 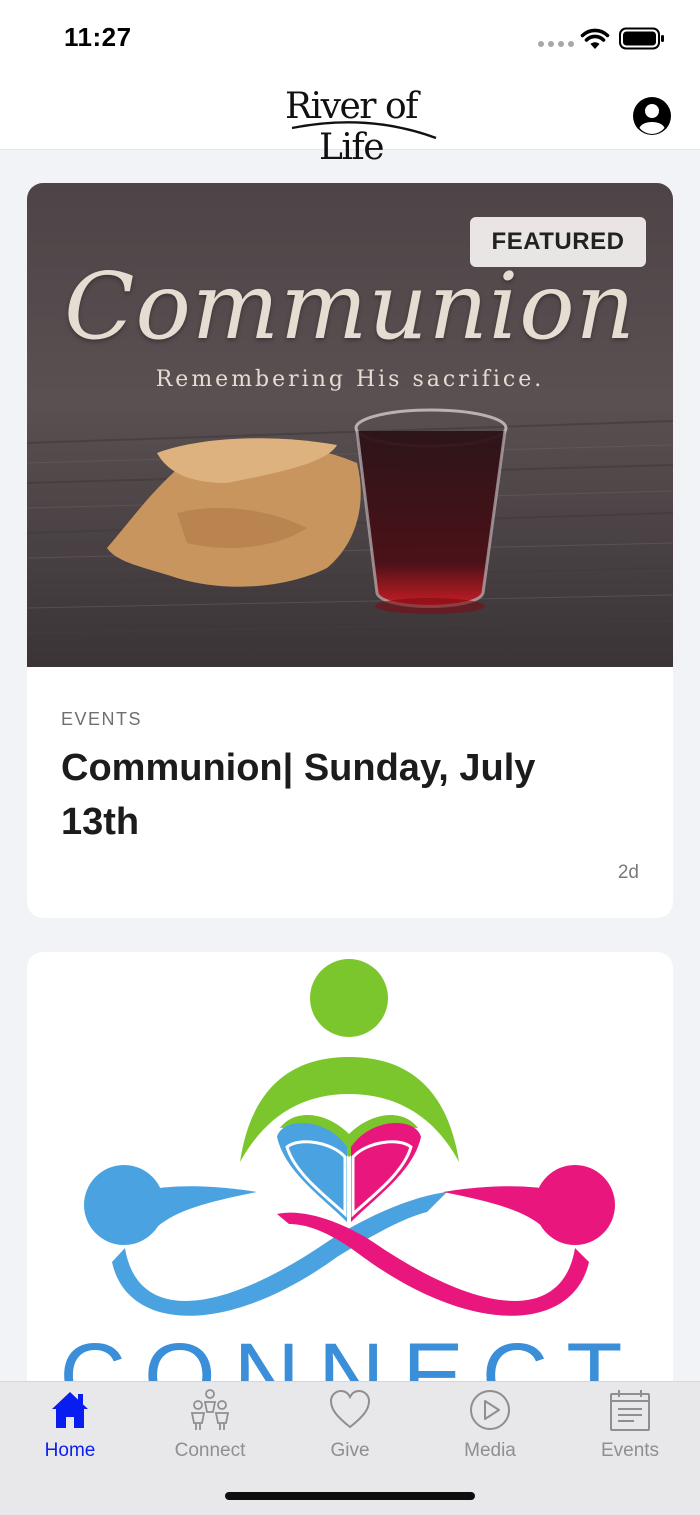 What do you see at coordinates (350, 1496) in the screenshot?
I see `home-indicator` at bounding box center [350, 1496].